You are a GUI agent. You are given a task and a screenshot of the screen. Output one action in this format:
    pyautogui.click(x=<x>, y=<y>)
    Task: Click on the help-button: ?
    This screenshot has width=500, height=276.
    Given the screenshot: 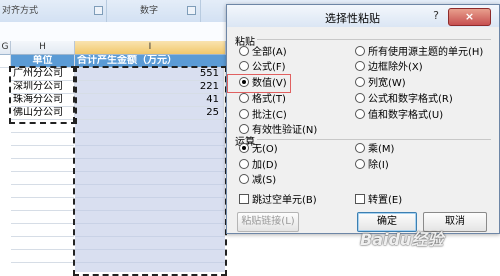 What is the action you would take?
    pyautogui.click(x=436, y=16)
    